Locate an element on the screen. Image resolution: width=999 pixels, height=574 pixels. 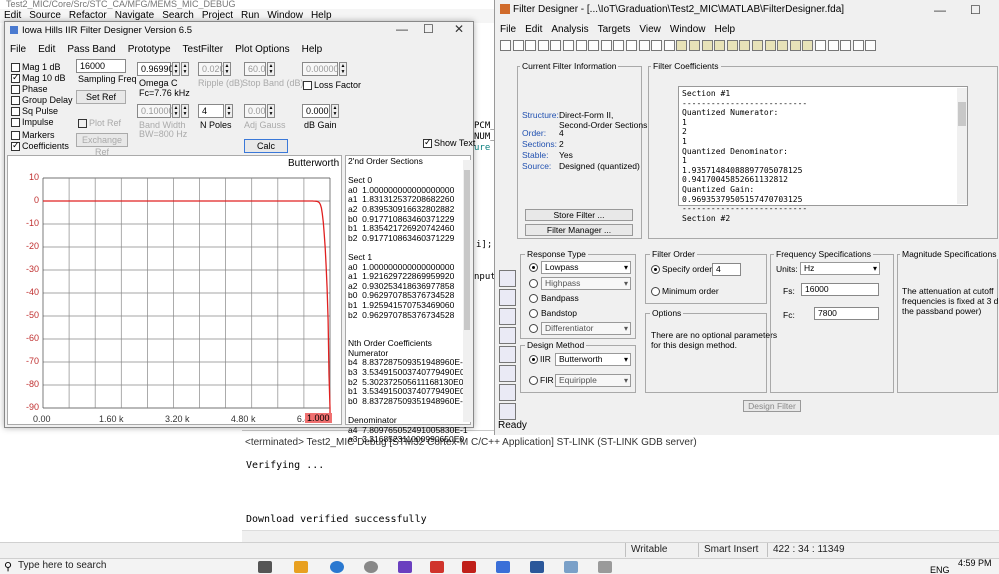
n-poles-input: 4 is located at coordinates (211, 111).